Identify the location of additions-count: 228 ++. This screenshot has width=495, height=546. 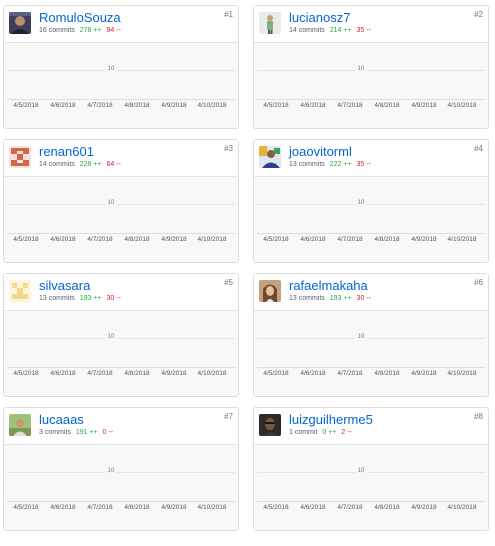
(90, 164).